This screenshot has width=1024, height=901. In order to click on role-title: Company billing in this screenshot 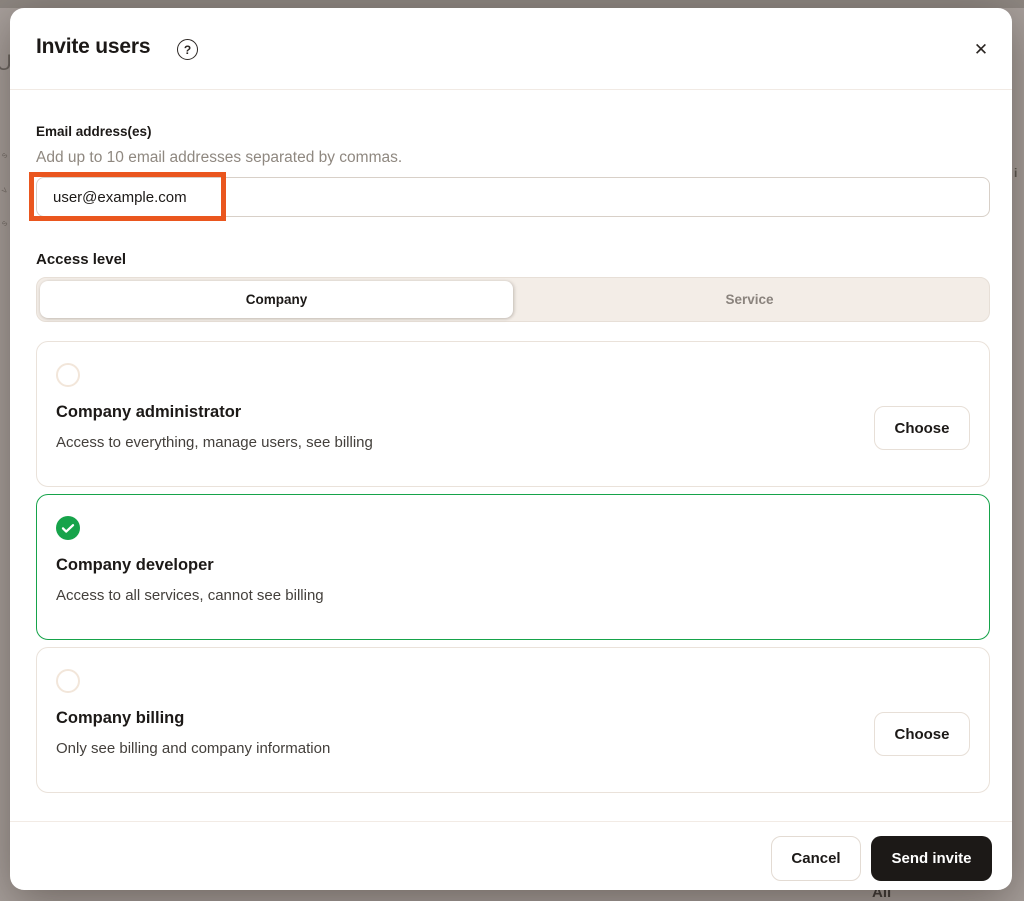, I will do `click(120, 718)`.